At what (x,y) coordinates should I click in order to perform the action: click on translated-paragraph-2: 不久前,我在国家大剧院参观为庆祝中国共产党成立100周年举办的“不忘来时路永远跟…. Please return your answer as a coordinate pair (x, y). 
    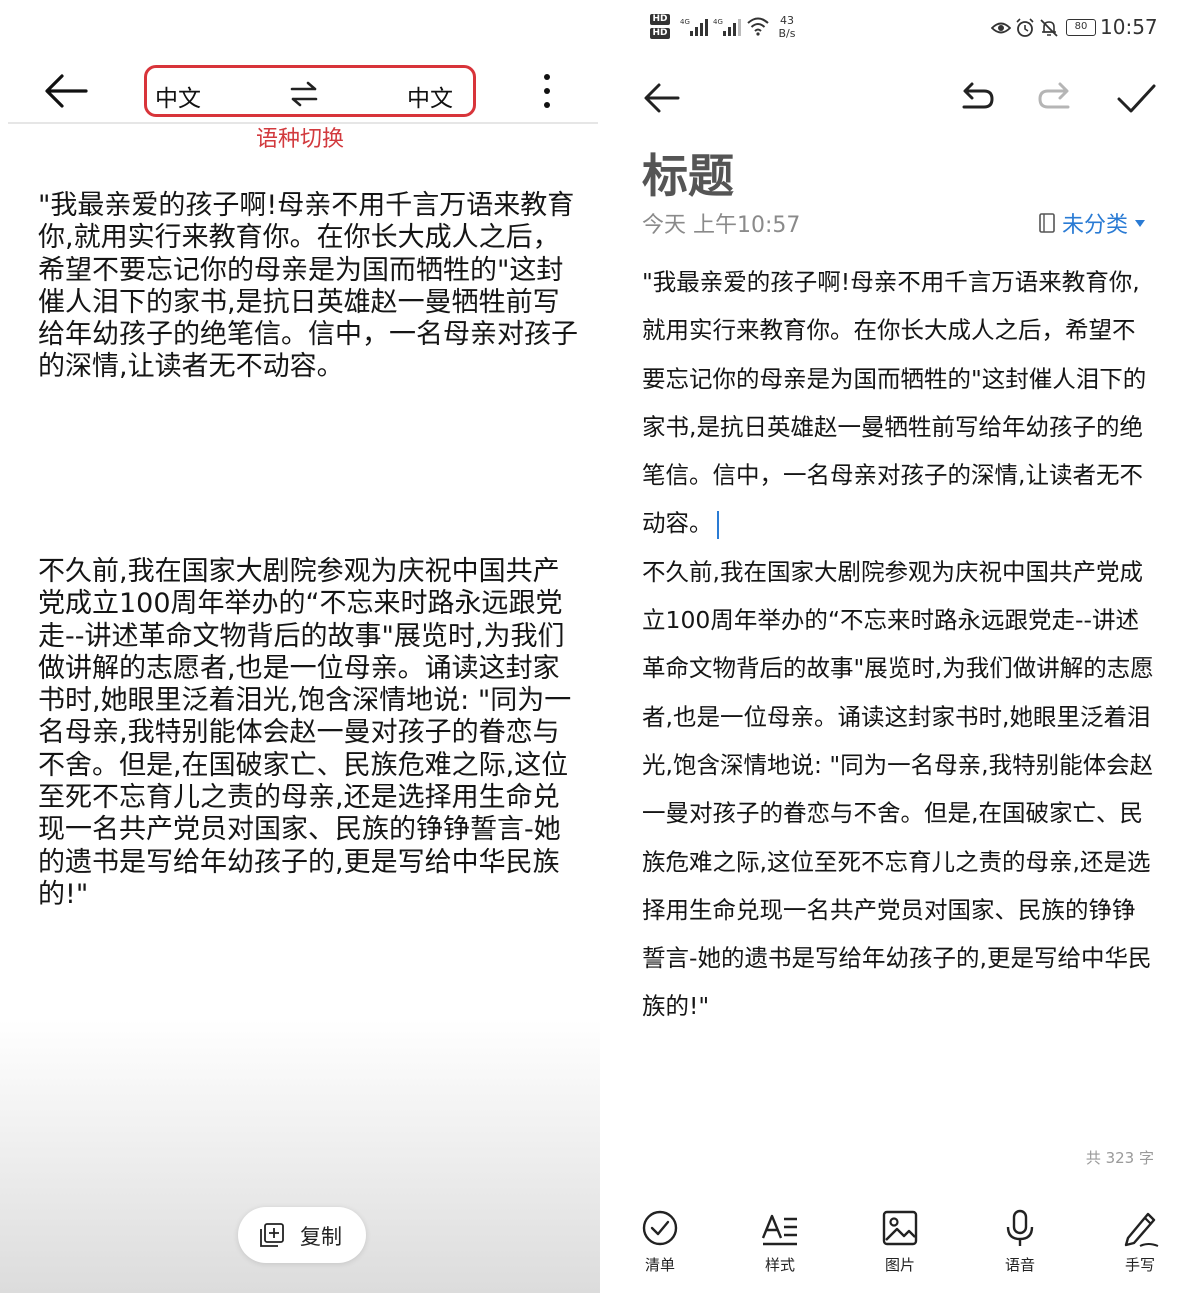
    Looking at the image, I should click on (305, 733).